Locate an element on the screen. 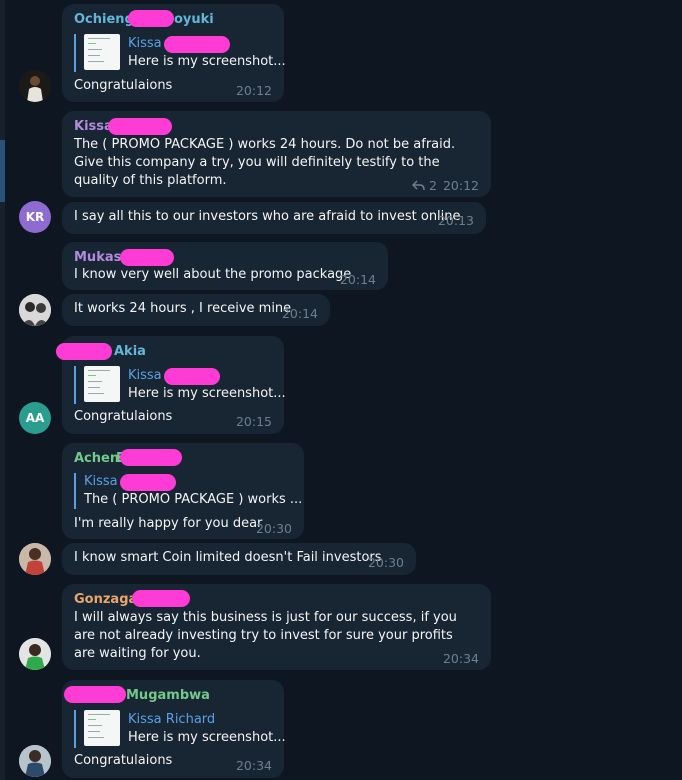 Image resolution: width=682 pixels, height=780 pixels. message-text: I'm really happy for you dear is located at coordinates (168, 523).